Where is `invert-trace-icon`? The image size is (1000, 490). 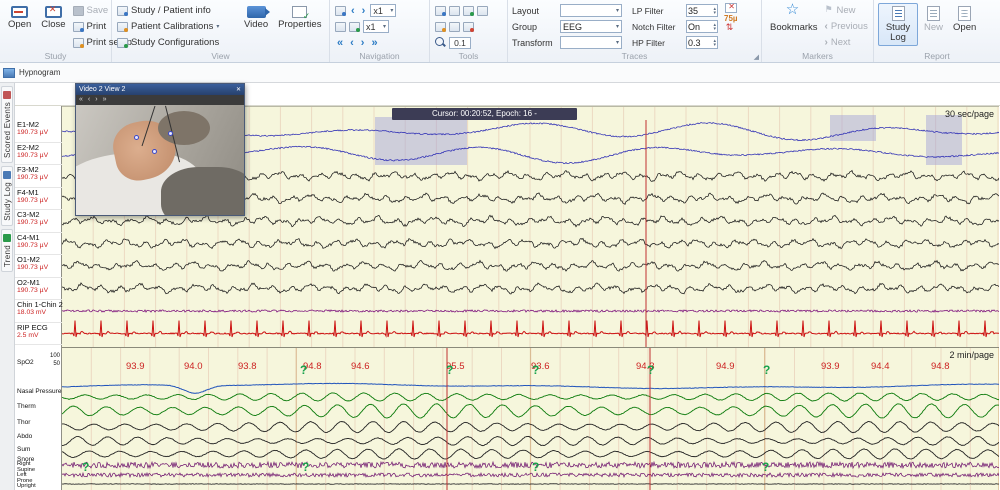 invert-trace-icon is located at coordinates (731, 28).